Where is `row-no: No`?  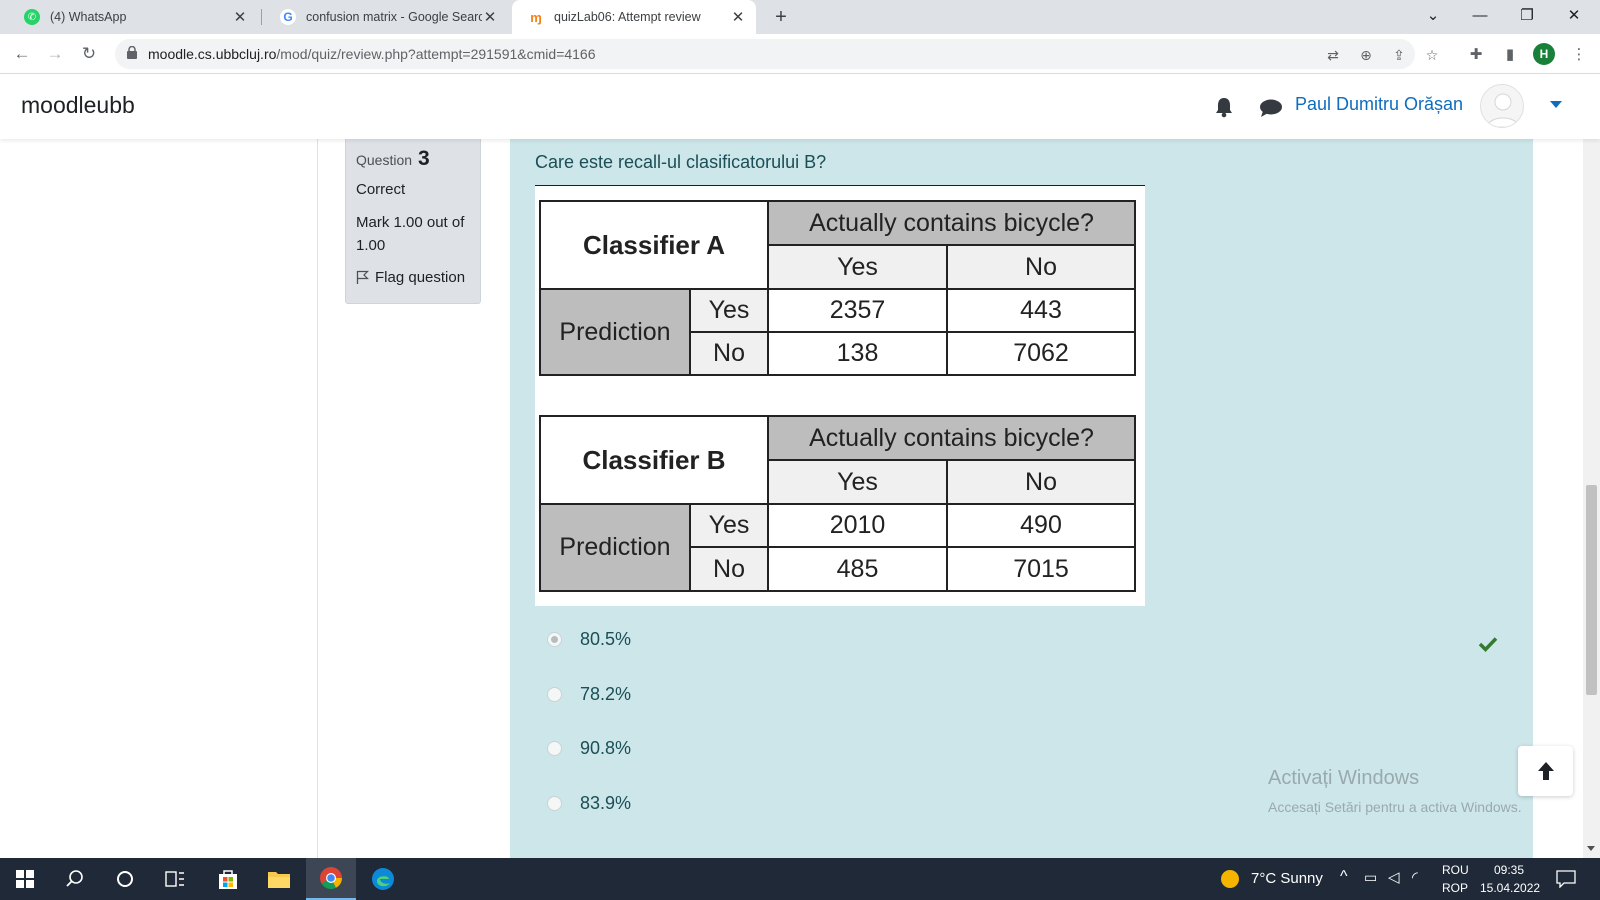 row-no: No is located at coordinates (729, 569).